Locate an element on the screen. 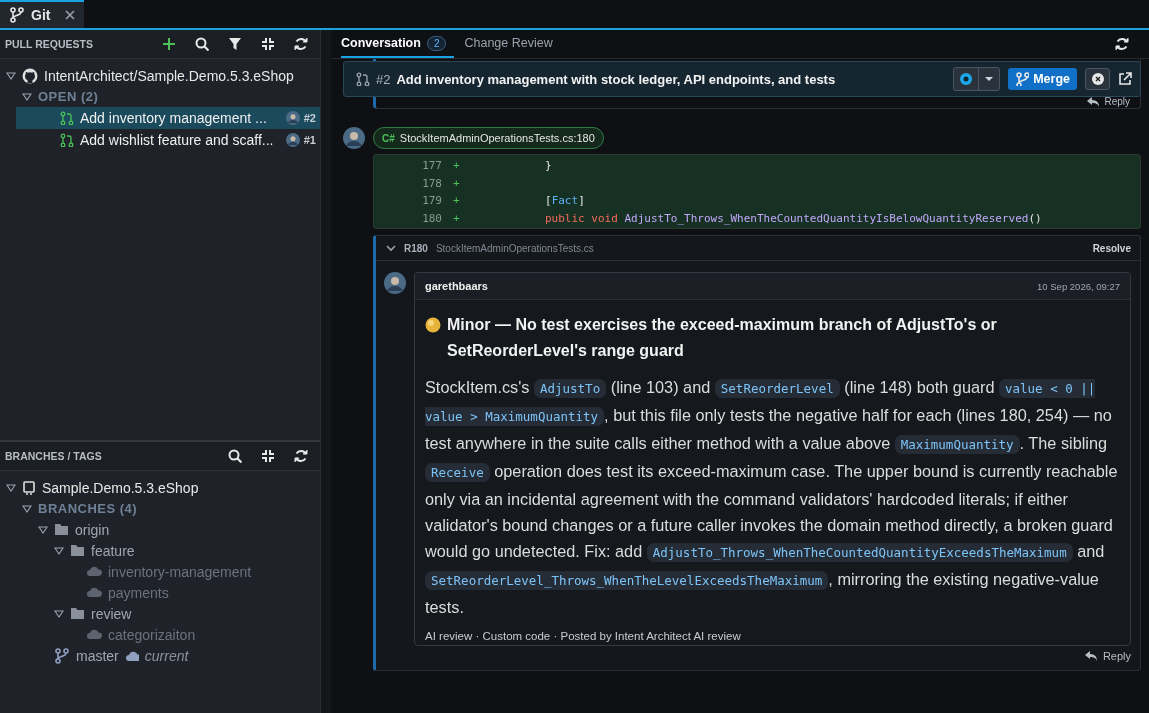 The image size is (1149, 713). repository-name: IntentArchitect/Sample.Demo.5.3.eShop is located at coordinates (169, 75).